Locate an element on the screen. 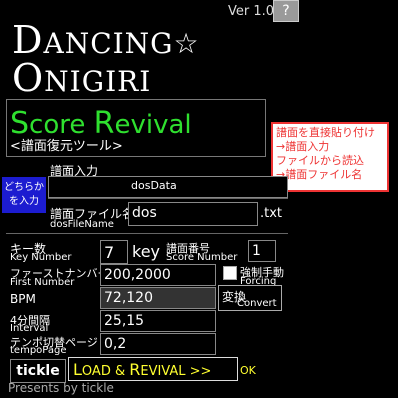 Image resolution: width=398 pixels, height=398 pixels. note-line-4: →譜面ファイル名 is located at coordinates (319, 174).